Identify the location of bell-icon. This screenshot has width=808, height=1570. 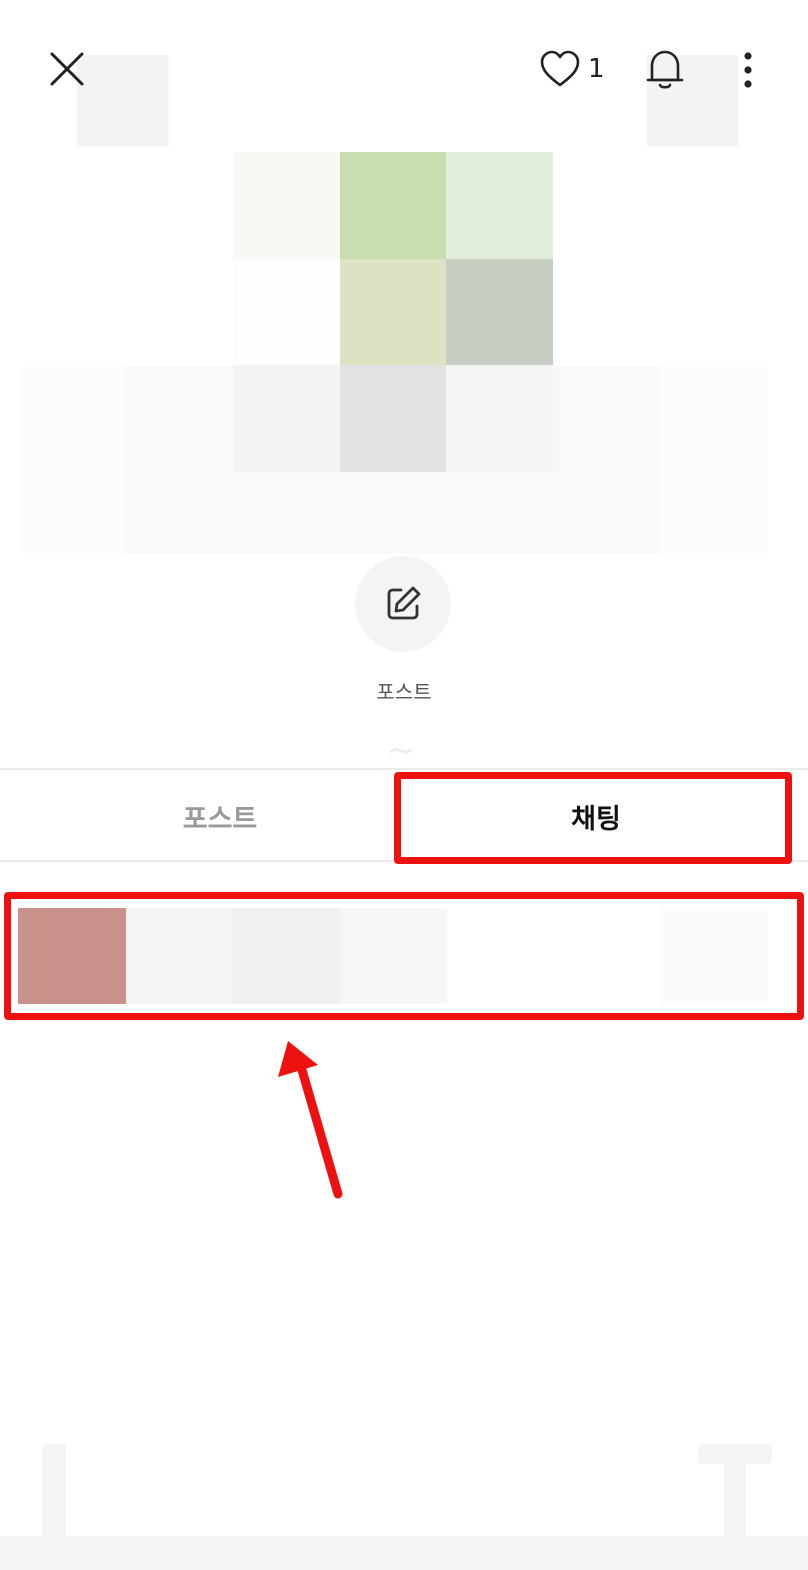
(665, 69).